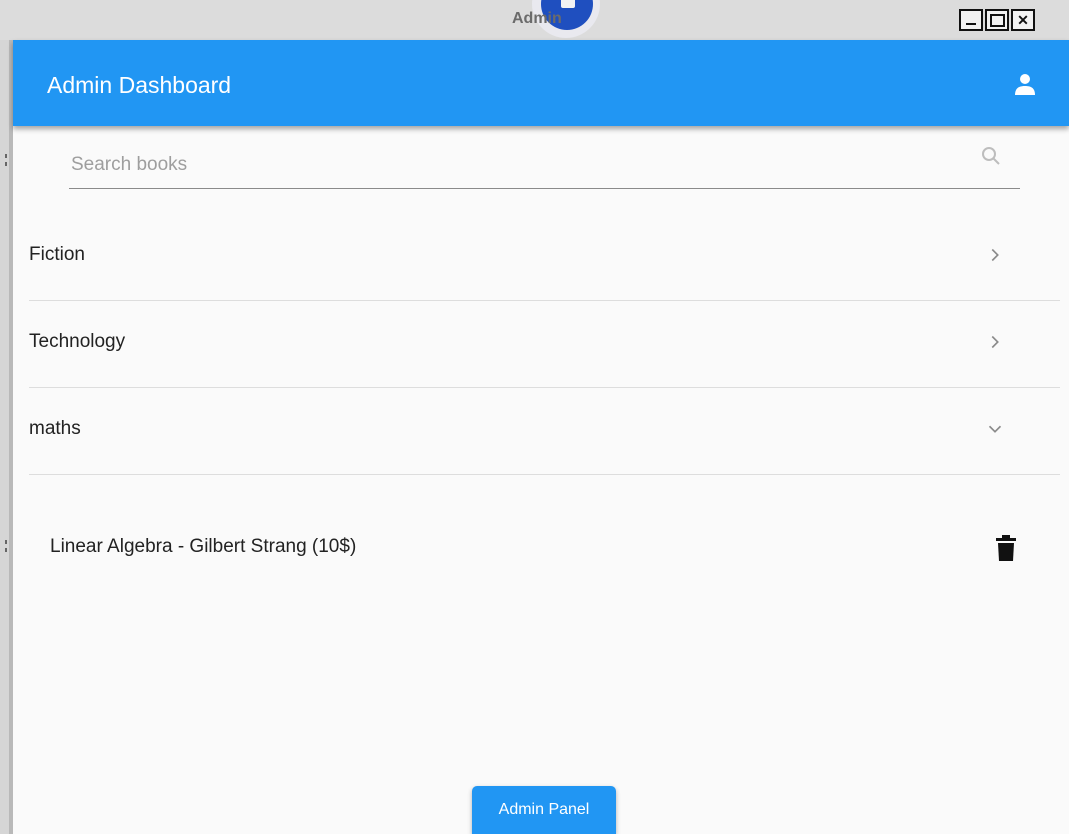 The image size is (1069, 834). I want to click on person-icon, so click(1025, 84).